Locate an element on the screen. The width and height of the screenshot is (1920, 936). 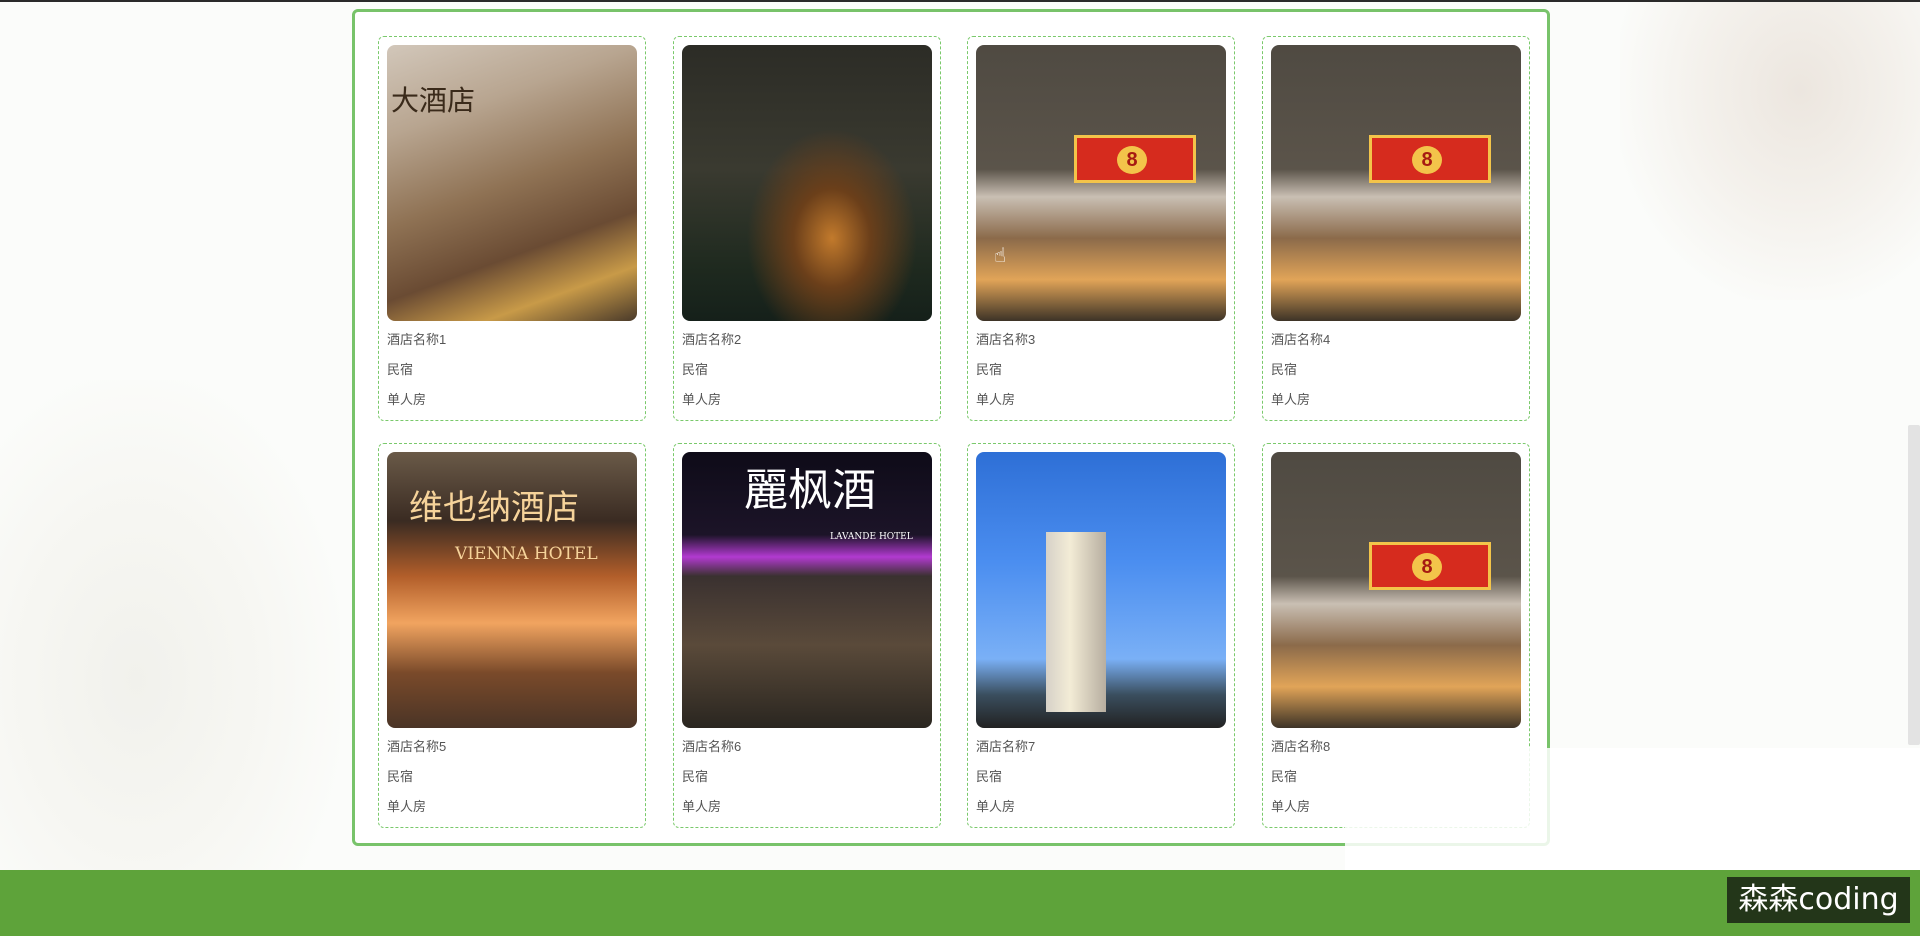
background-decoration-left is located at coordinates (170, 630).